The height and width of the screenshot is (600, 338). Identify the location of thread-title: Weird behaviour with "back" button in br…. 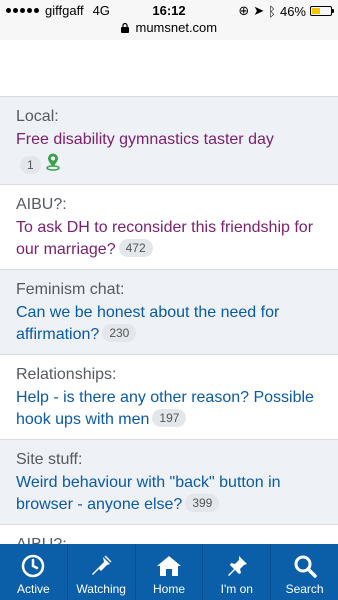
(148, 493).